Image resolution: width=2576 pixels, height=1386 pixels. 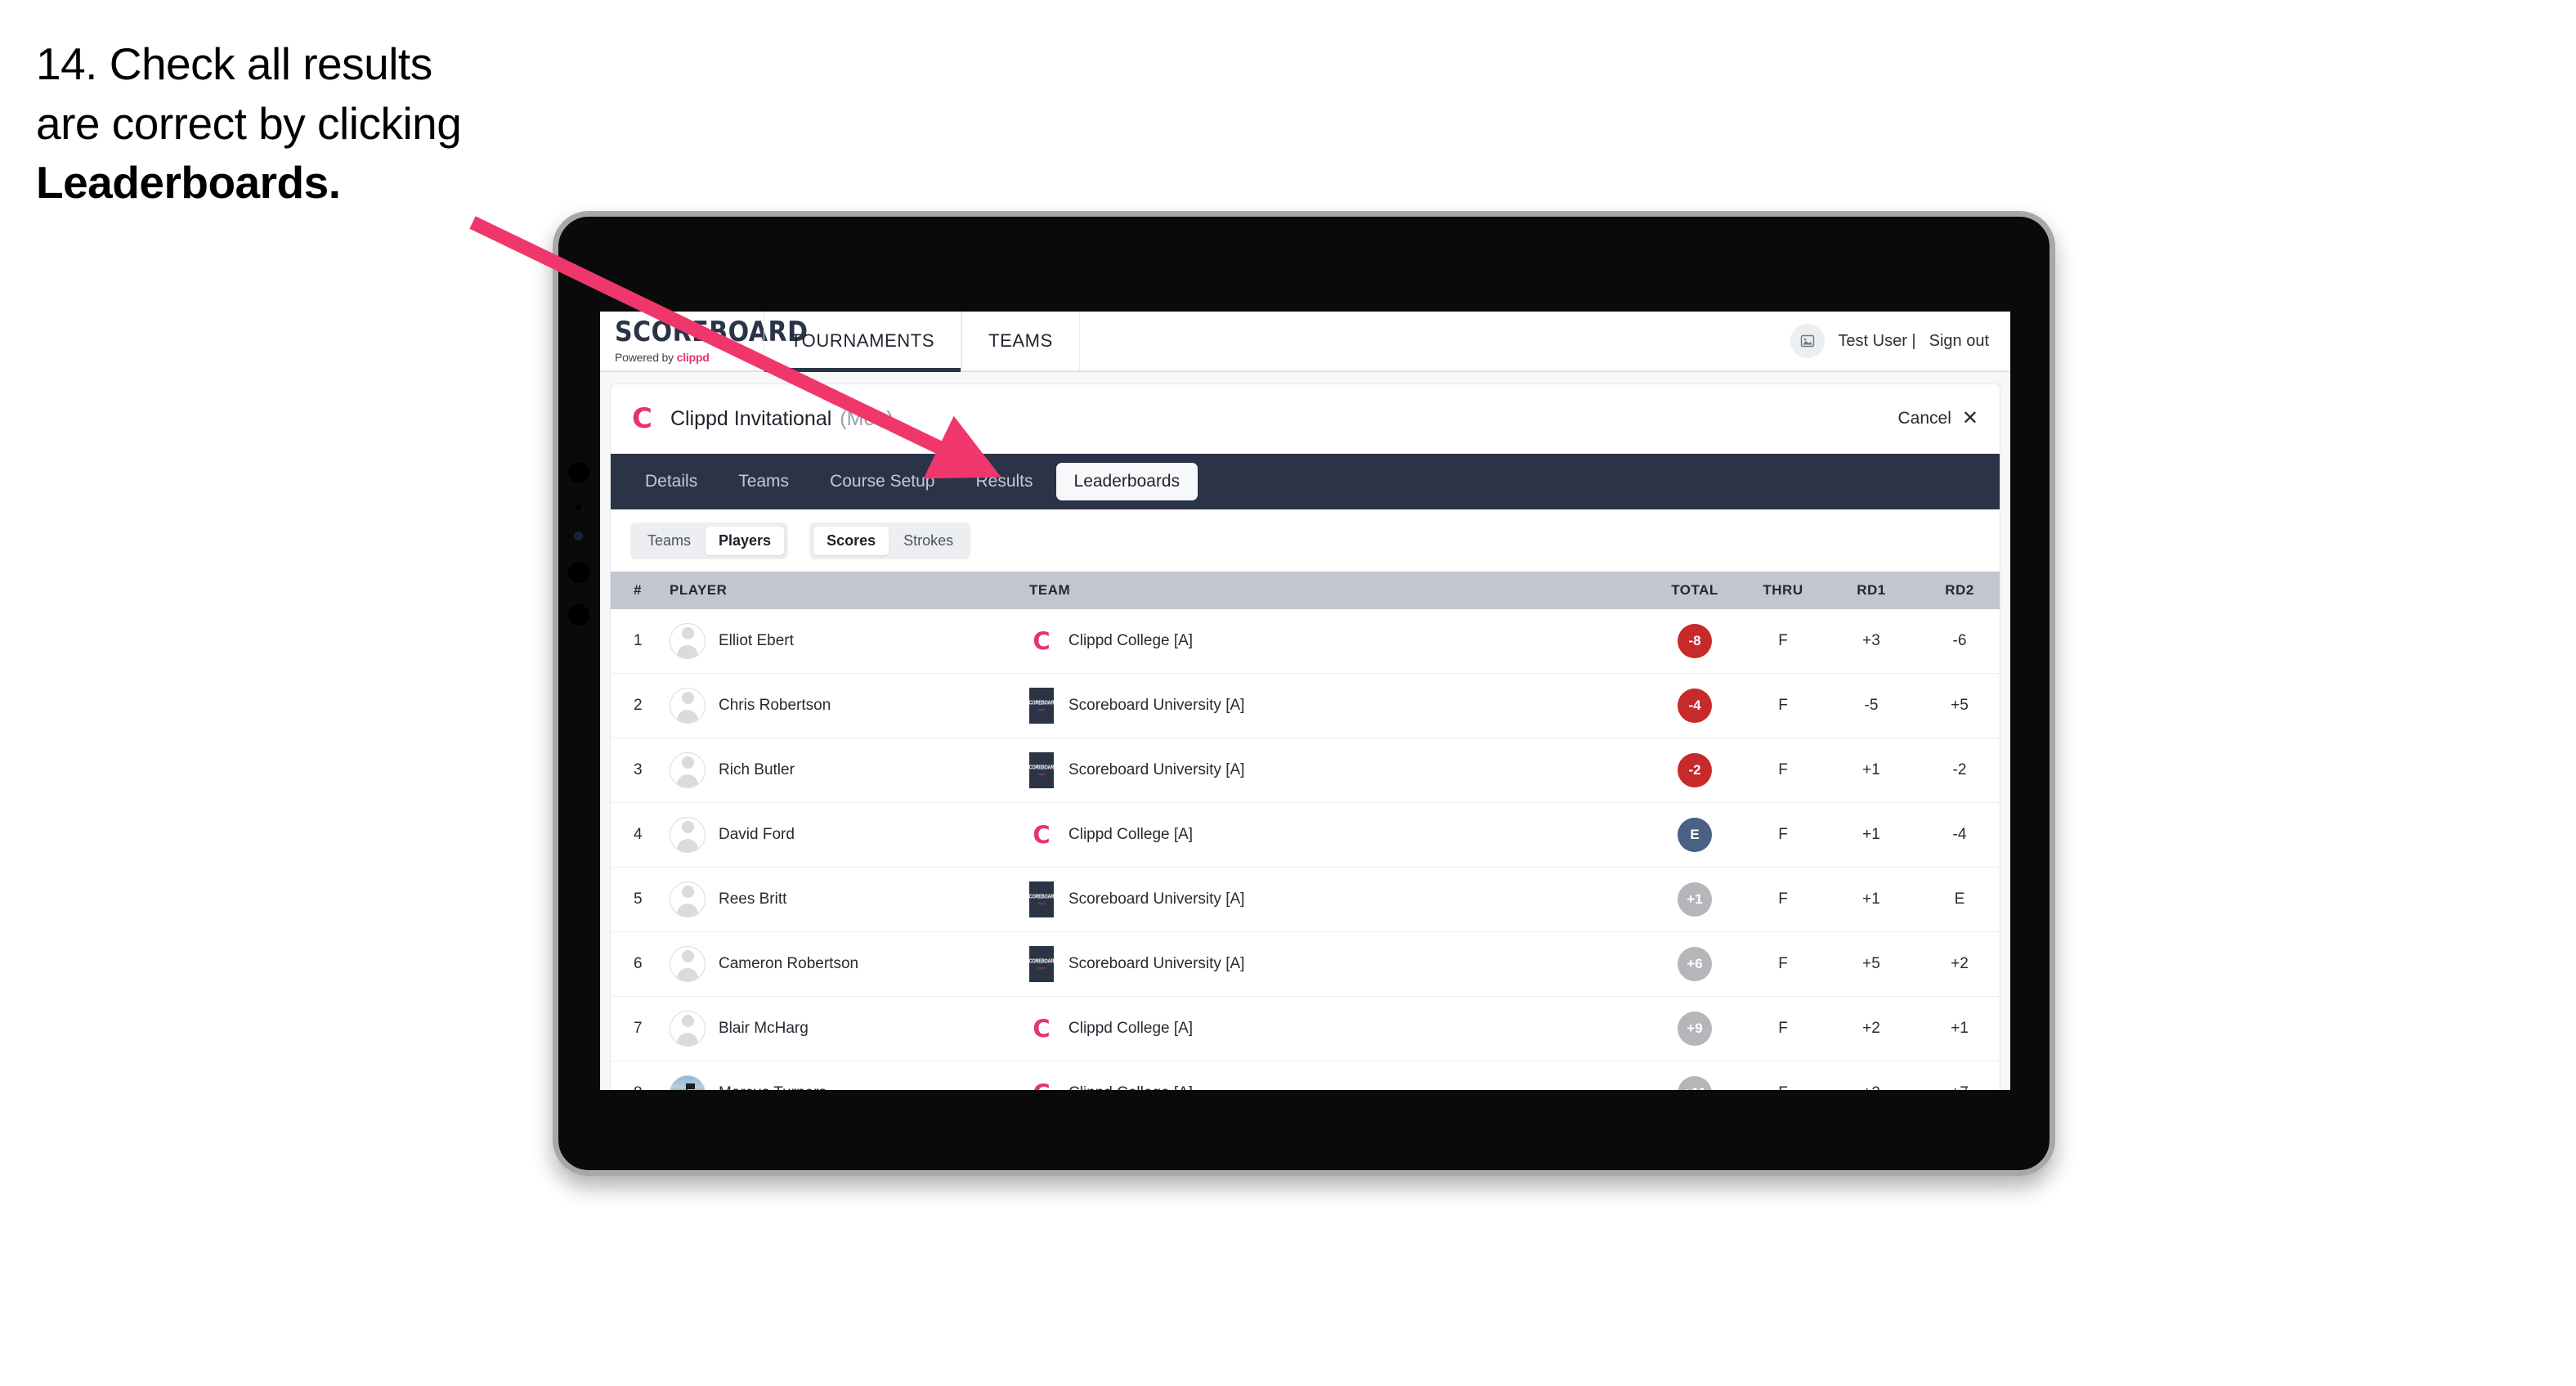 I want to click on column-header-rd1: RD1, so click(x=1871, y=590).